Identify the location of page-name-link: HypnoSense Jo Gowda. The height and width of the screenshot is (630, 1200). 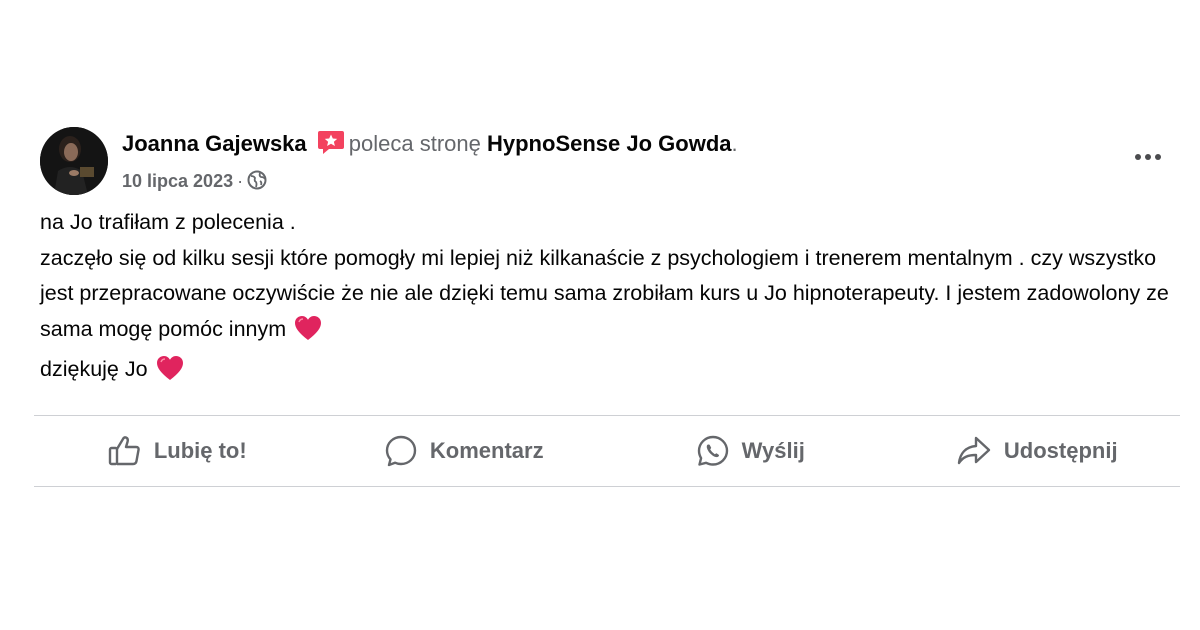
(609, 143).